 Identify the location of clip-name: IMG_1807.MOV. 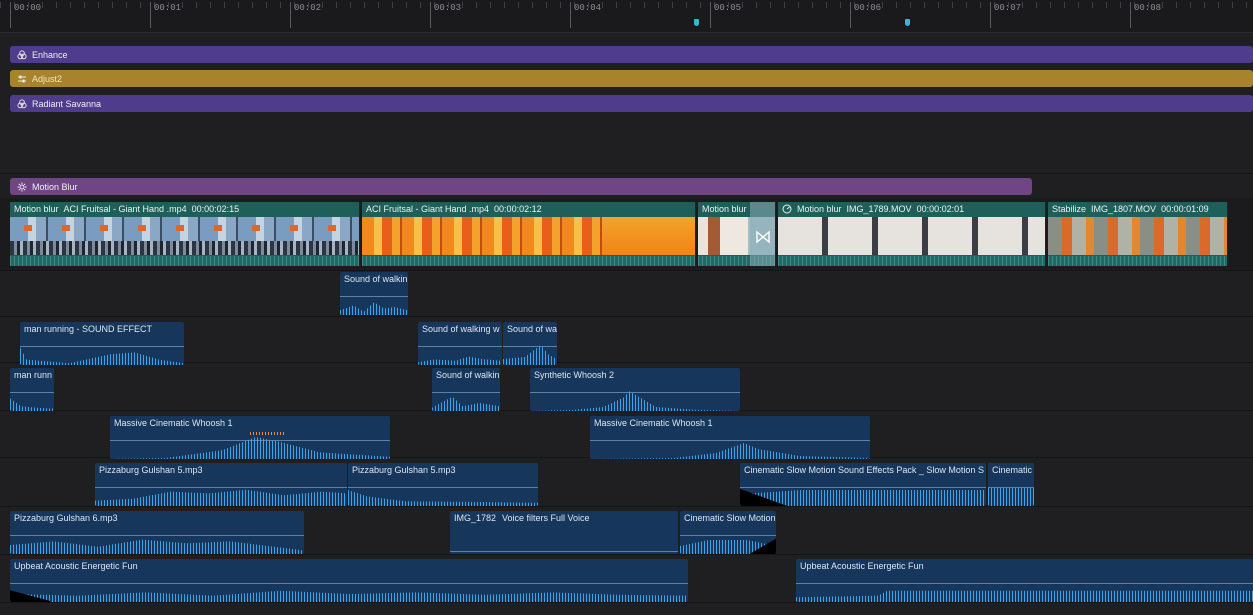
(1124, 209).